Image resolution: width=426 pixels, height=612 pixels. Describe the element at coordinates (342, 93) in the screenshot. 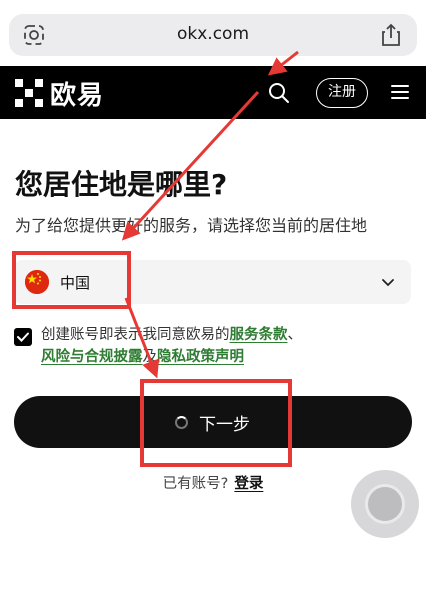

I see `register-button: 注册` at that location.